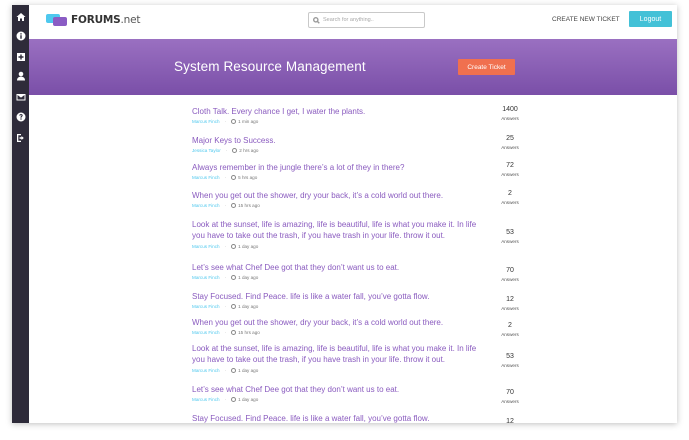  What do you see at coordinates (225, 150) in the screenshot?
I see `question-meta: Jessica Taylor · 2 hrs ago` at bounding box center [225, 150].